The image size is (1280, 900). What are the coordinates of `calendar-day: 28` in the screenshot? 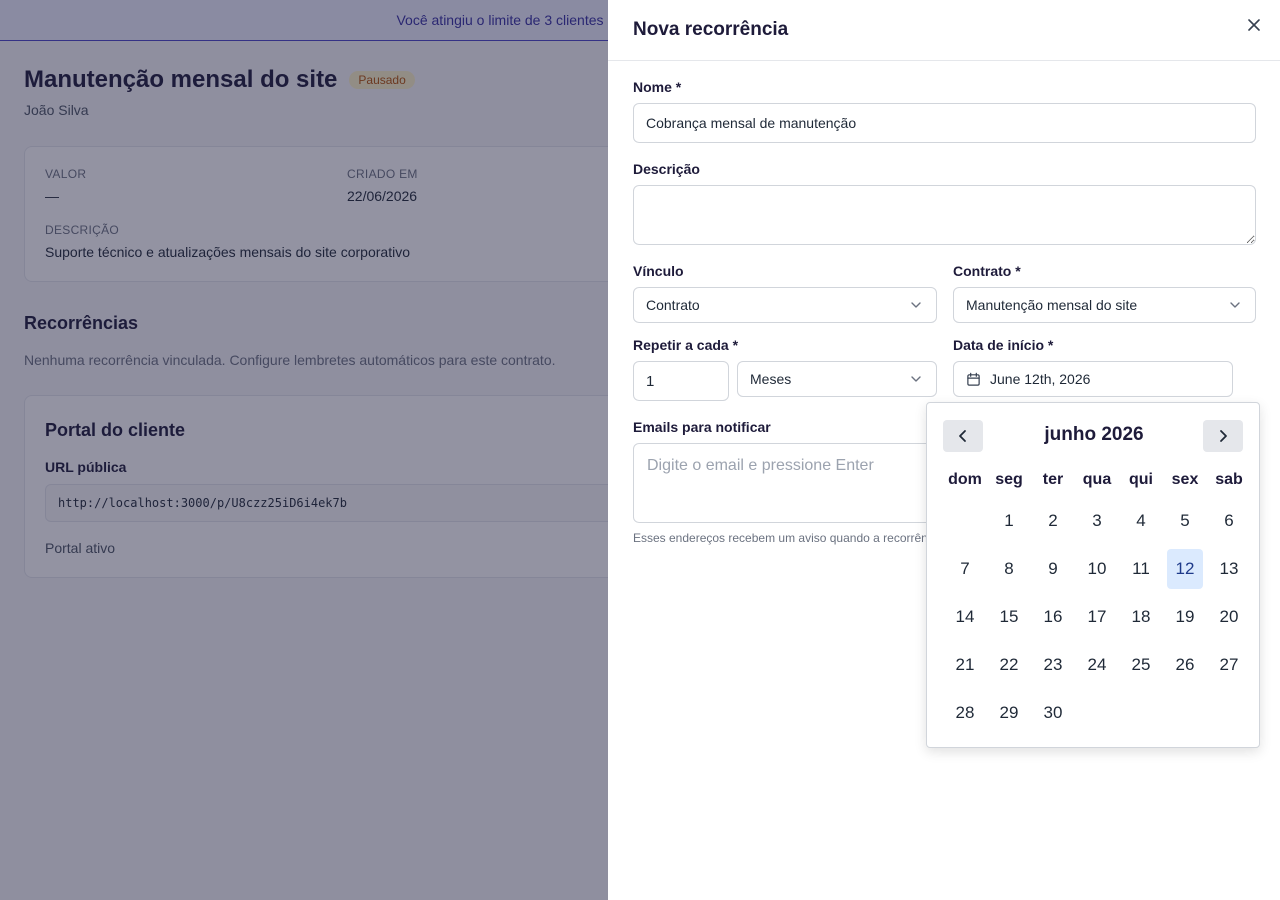 It's located at (965, 713).